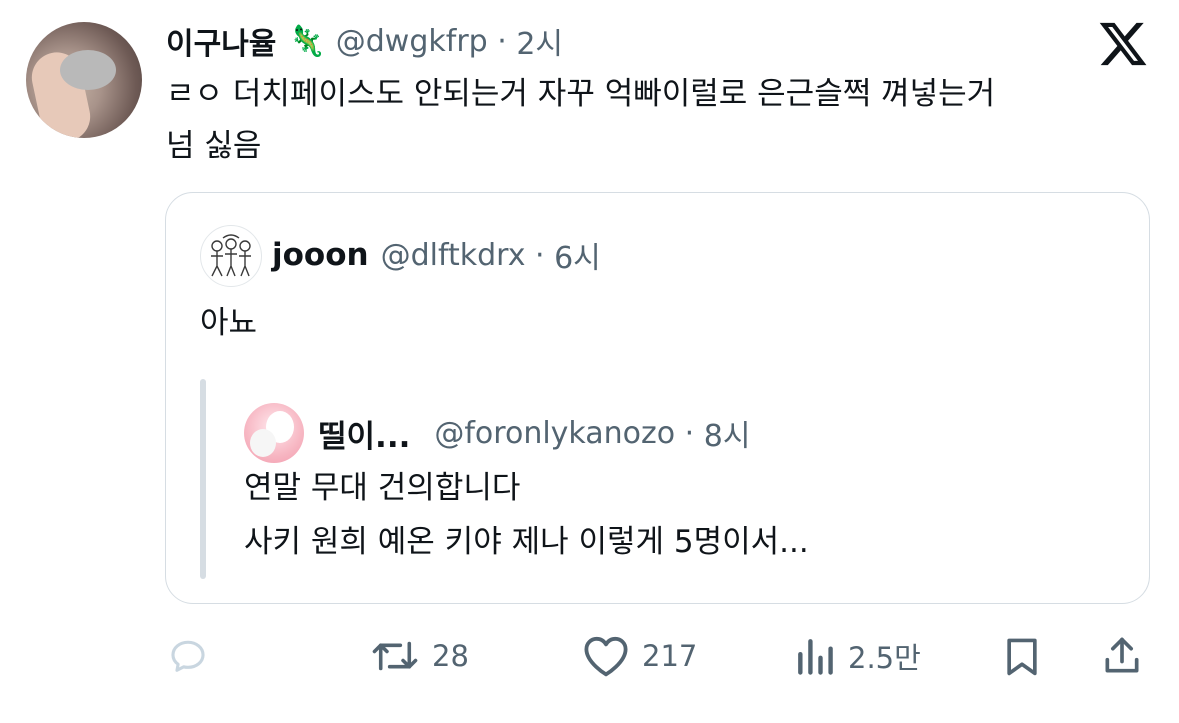  I want to click on reply-button, so click(194, 656).